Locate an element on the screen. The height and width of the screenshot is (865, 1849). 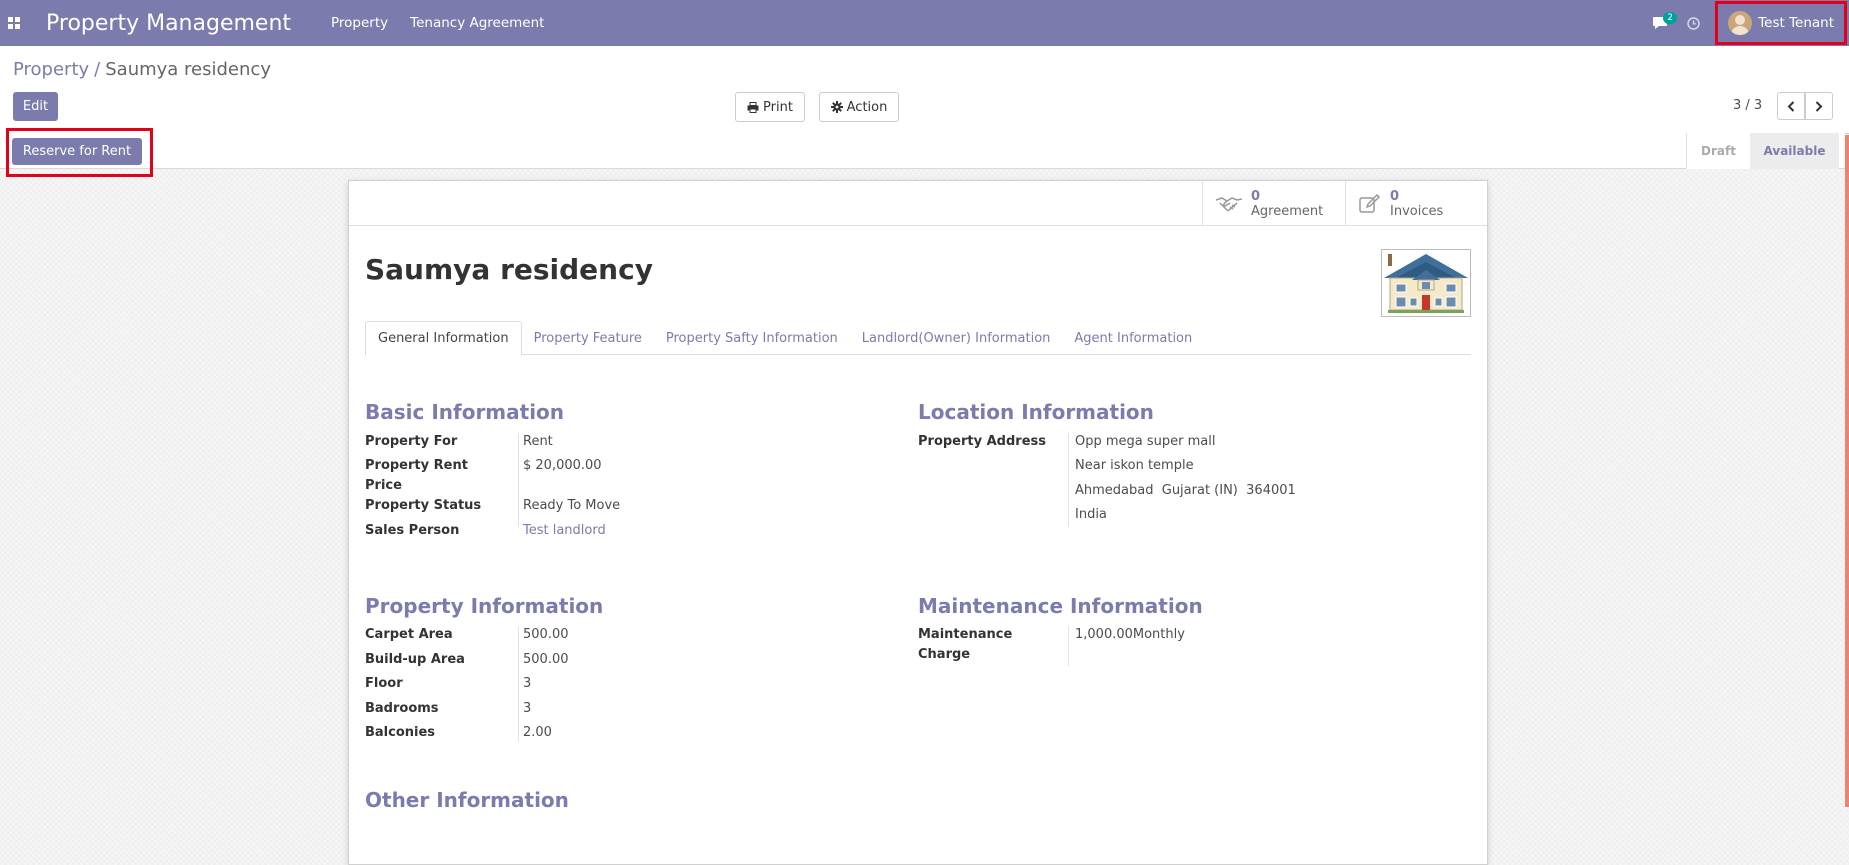
maintenance-information-title: Maintenance Information is located at coordinates (1060, 606).